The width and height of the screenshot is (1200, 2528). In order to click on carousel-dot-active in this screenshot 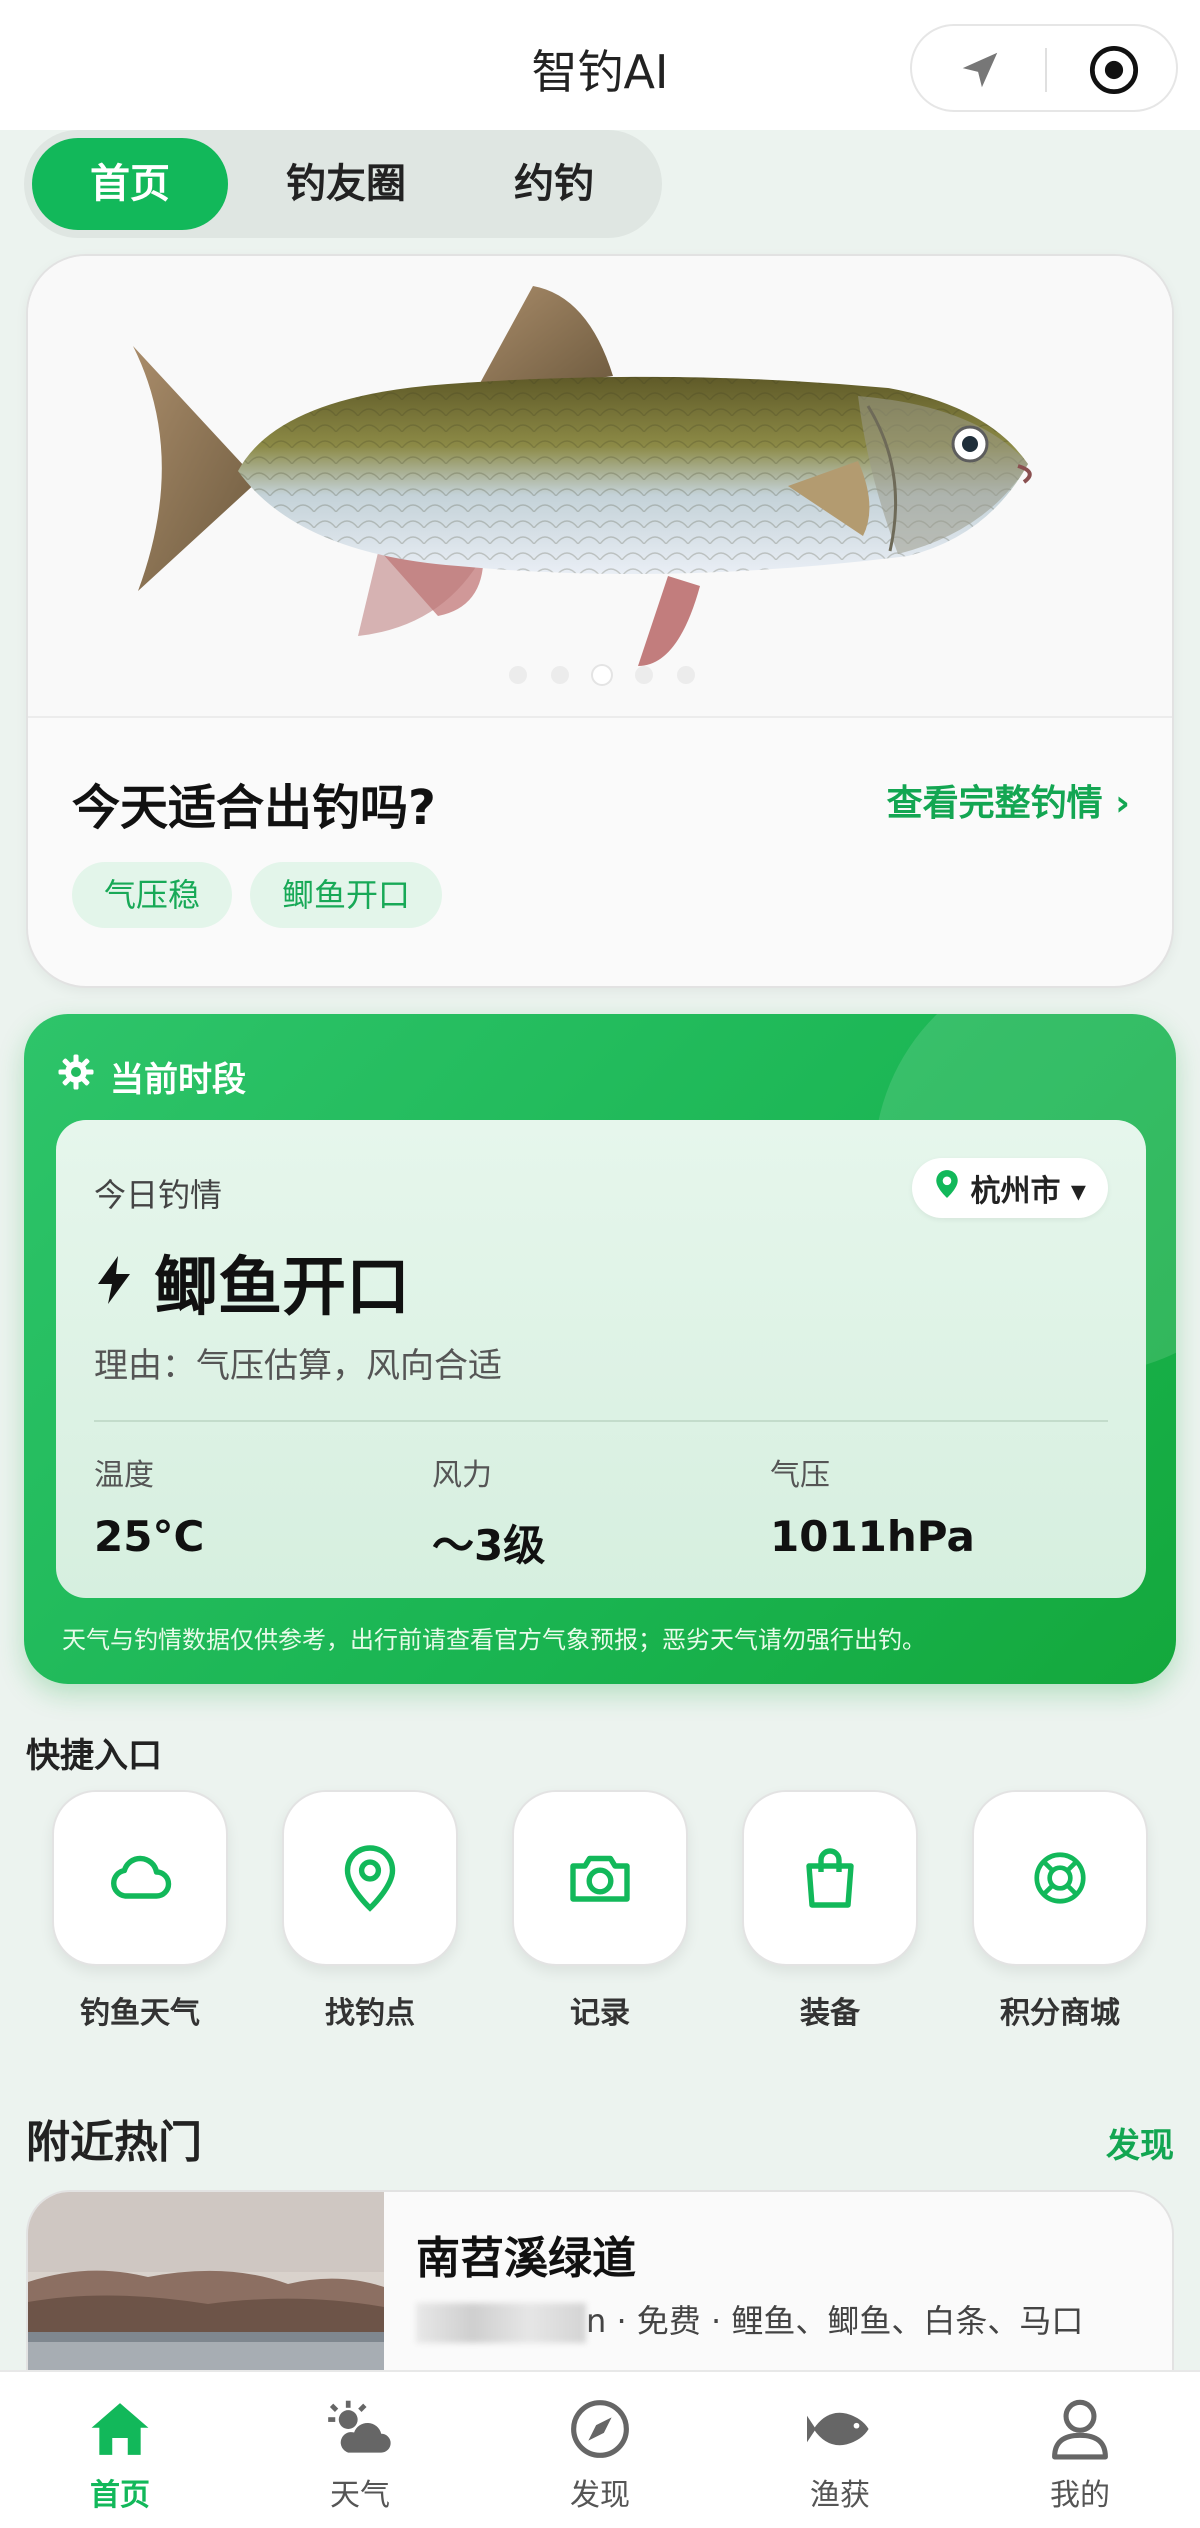, I will do `click(602, 675)`.